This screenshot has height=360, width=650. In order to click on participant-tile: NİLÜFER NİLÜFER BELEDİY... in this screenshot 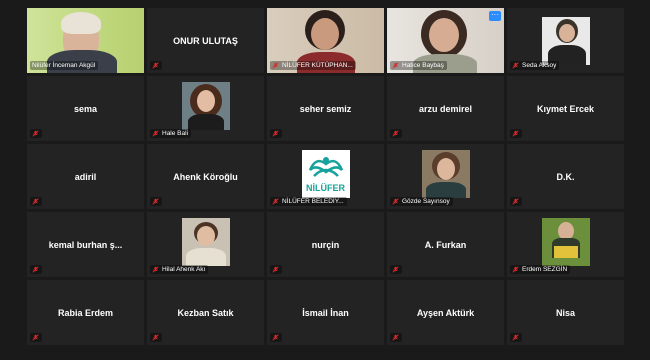, I will do `click(325, 176)`.